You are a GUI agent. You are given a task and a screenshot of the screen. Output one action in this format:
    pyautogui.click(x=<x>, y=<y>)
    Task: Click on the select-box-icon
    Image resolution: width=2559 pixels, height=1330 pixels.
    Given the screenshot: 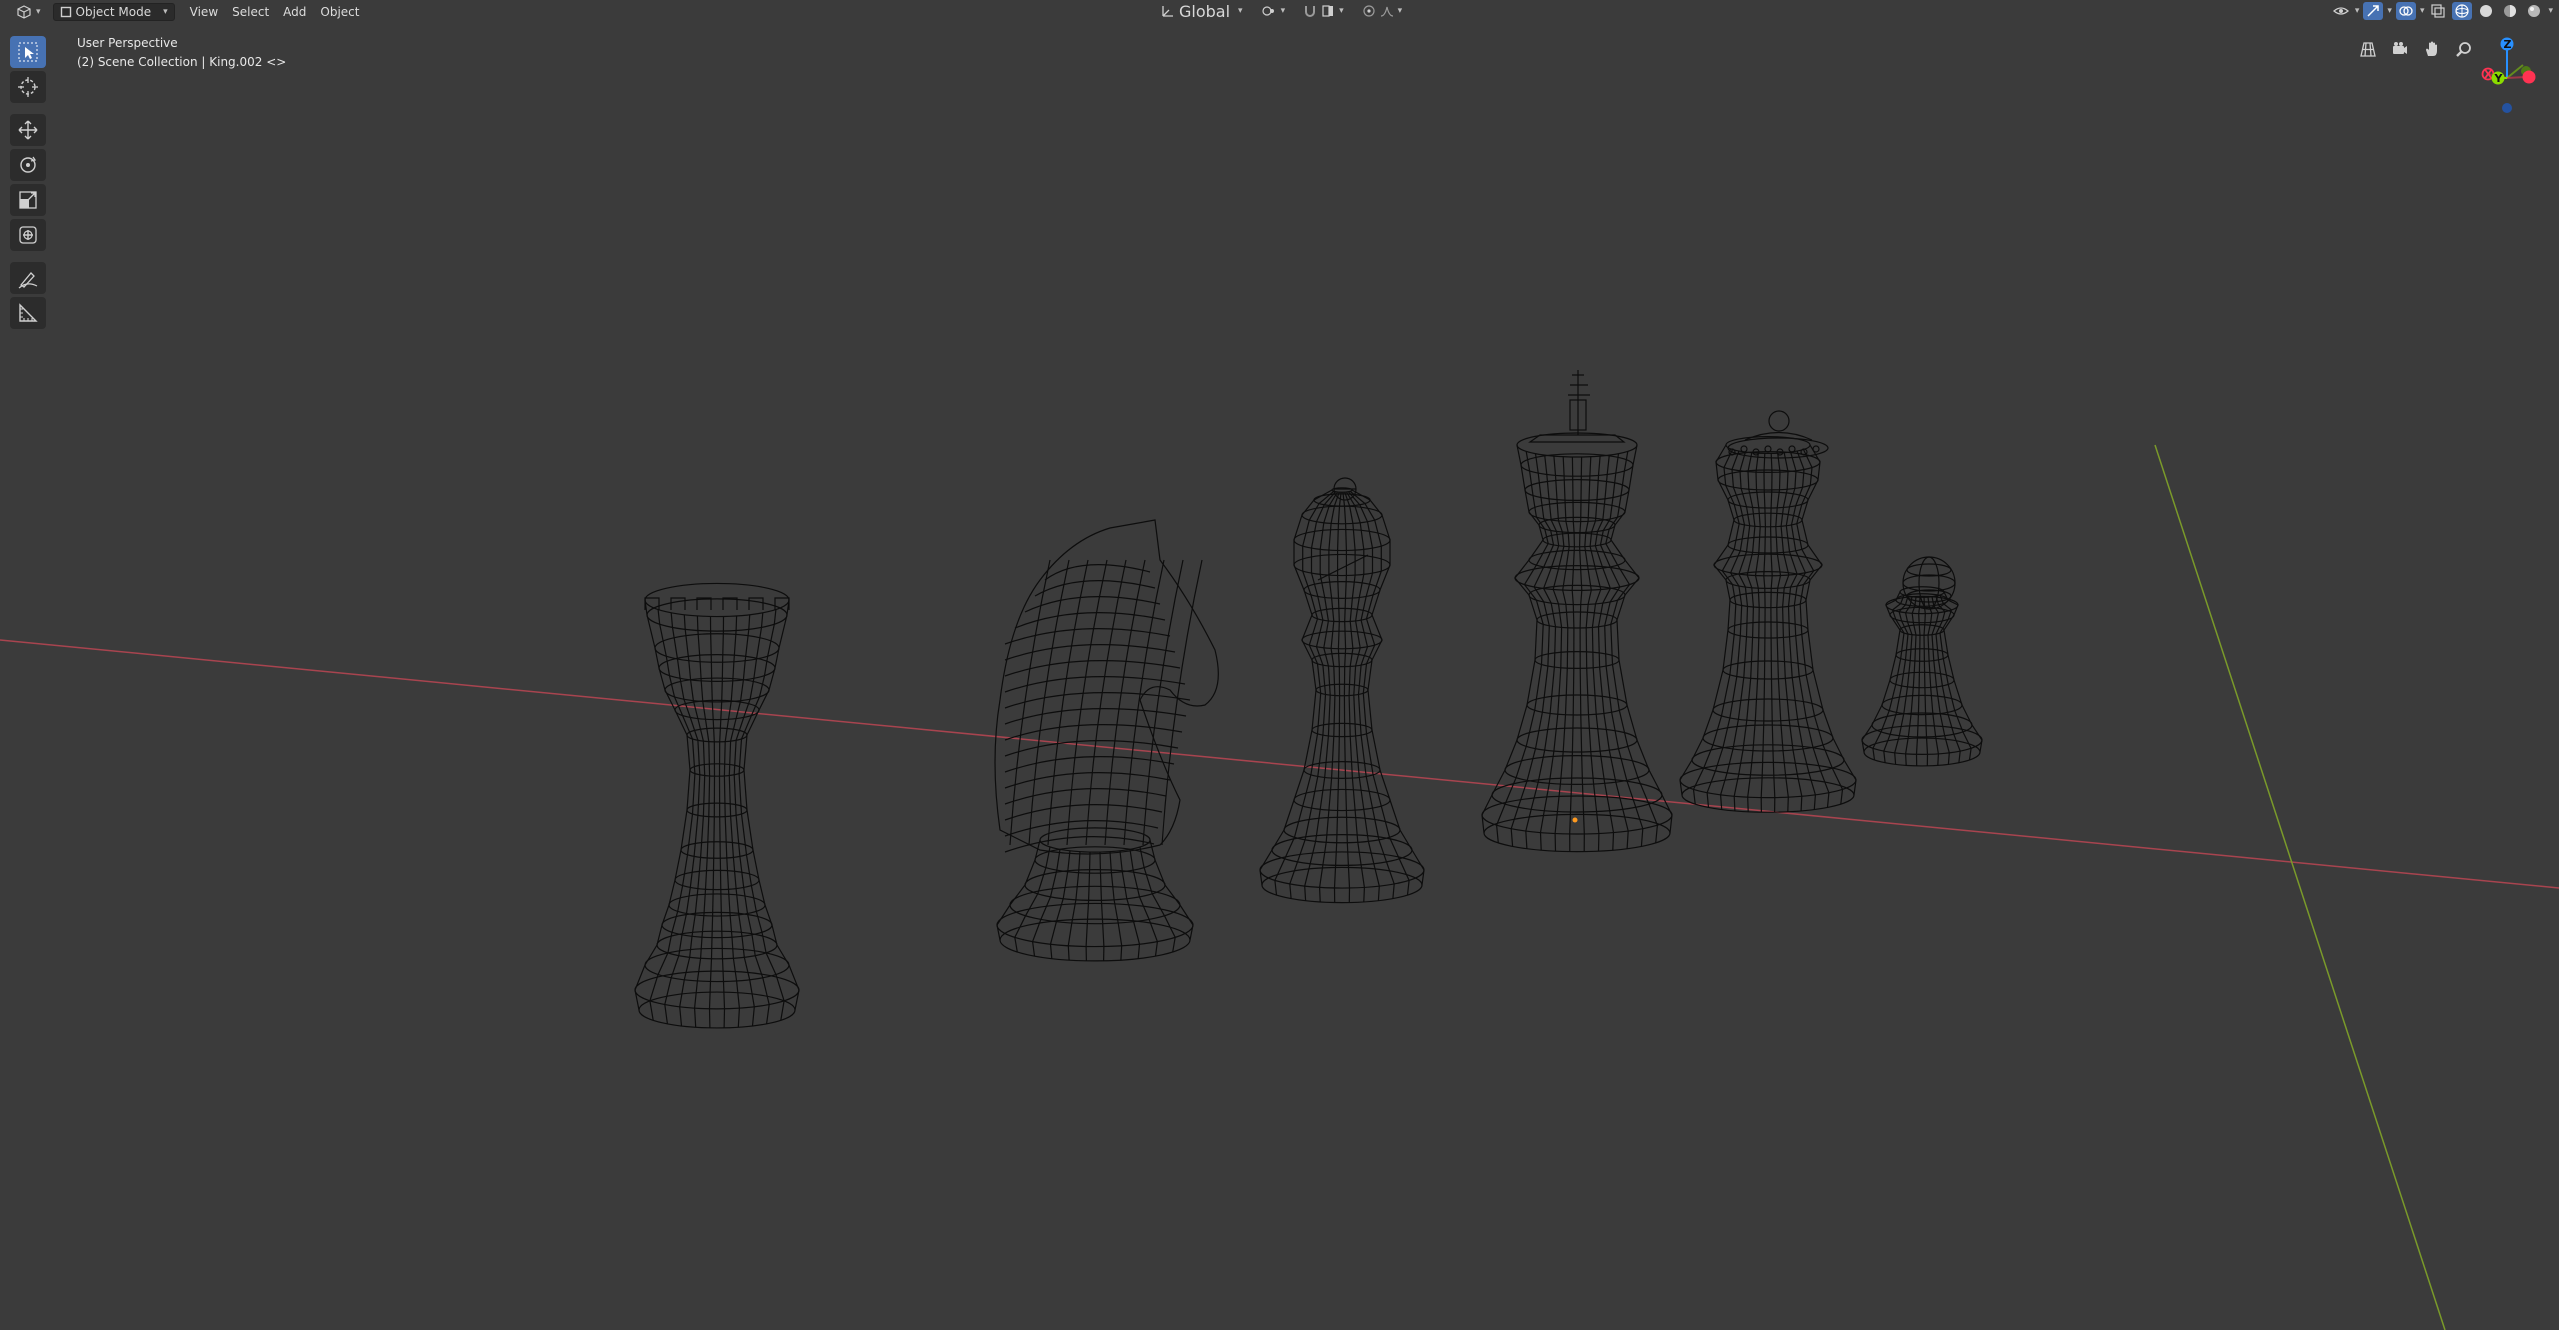 What is the action you would take?
    pyautogui.click(x=28, y=52)
    